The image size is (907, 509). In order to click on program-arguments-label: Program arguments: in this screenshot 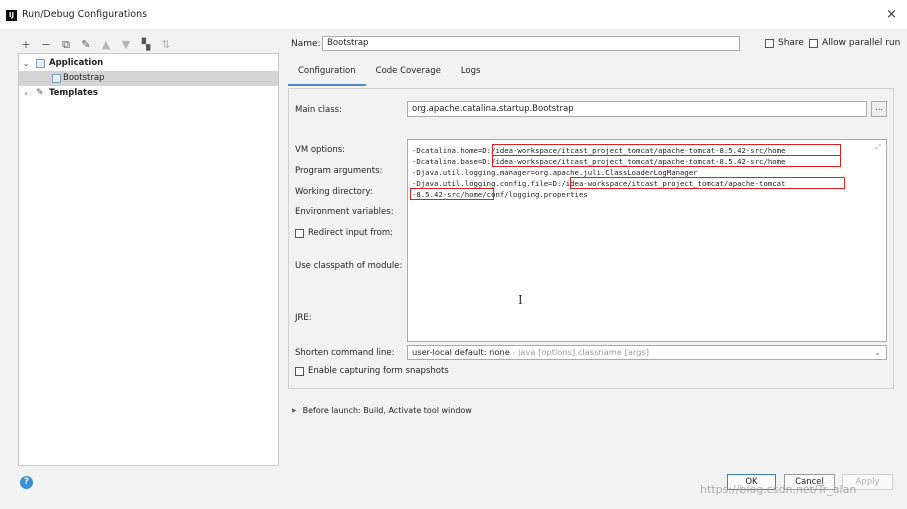, I will do `click(339, 171)`.